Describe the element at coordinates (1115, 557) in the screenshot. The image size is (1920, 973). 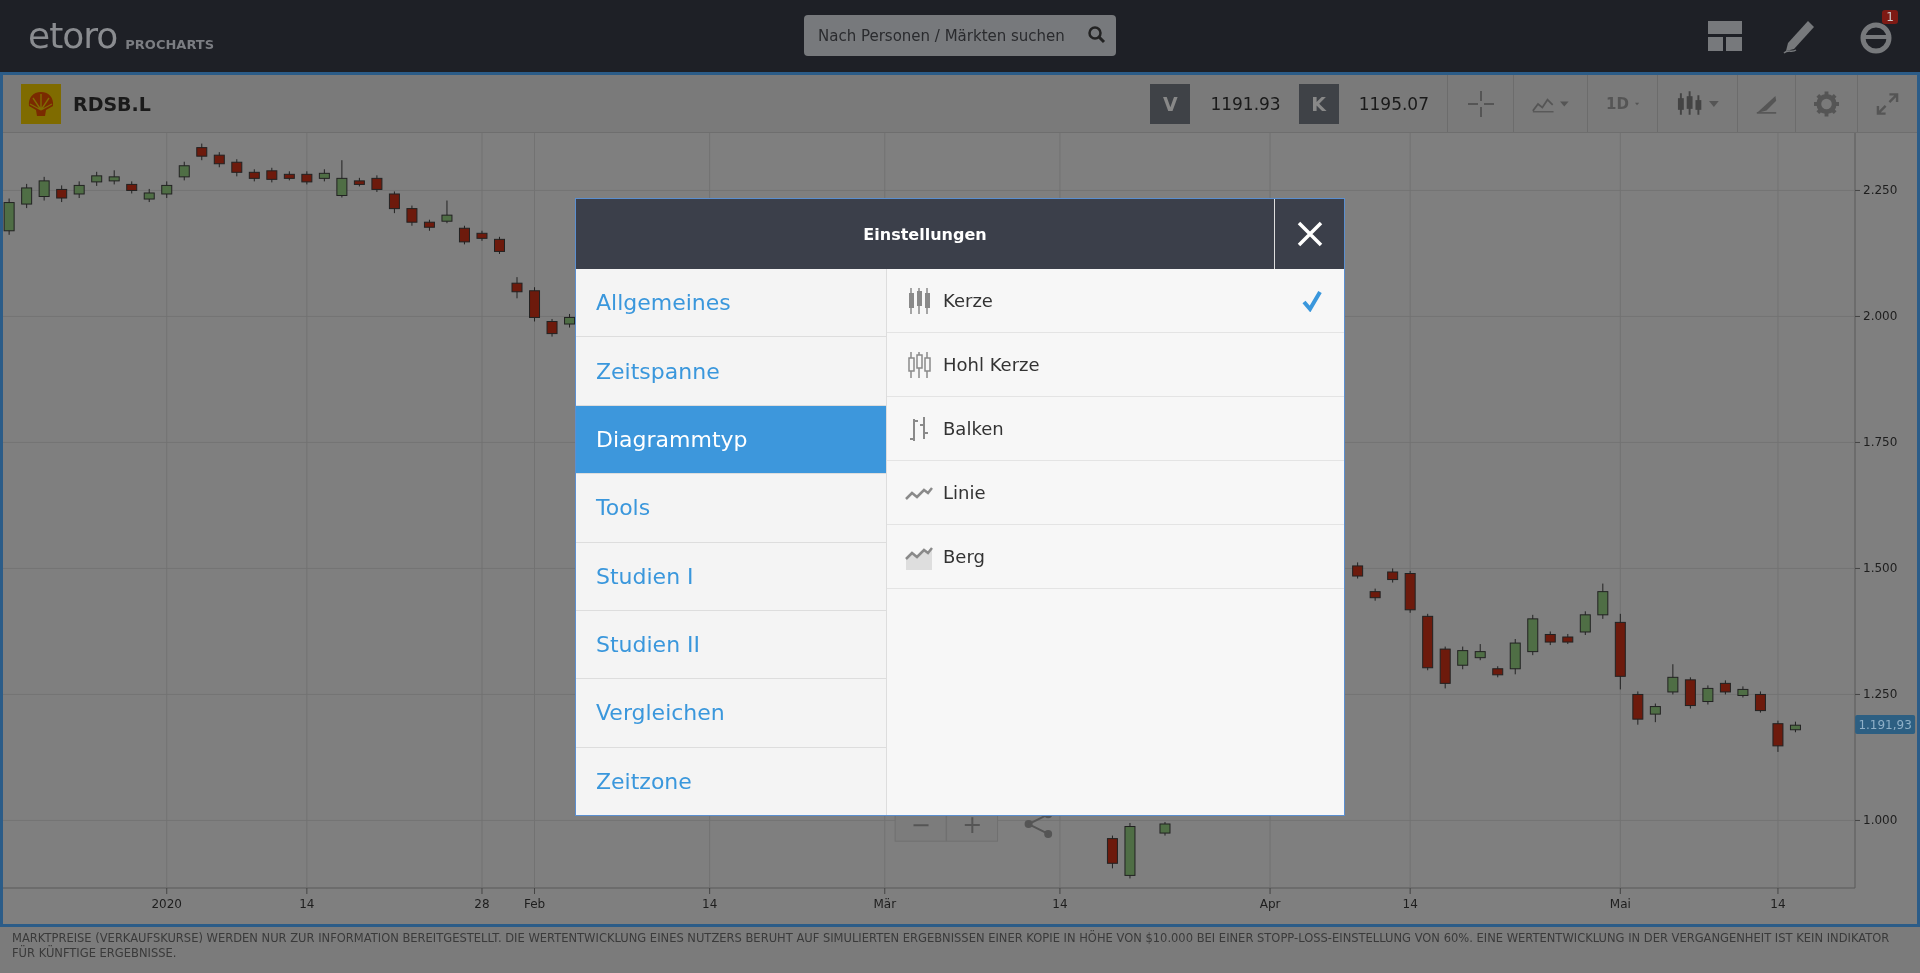
I see `chart-type-option: Berg` at that location.